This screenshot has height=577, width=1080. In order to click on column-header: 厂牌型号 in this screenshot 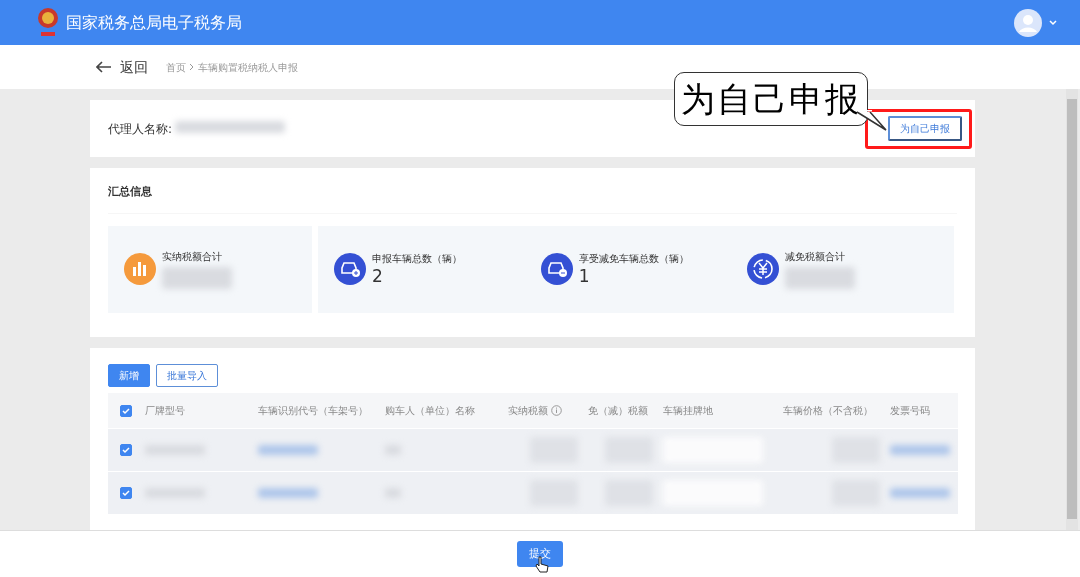, I will do `click(165, 411)`.